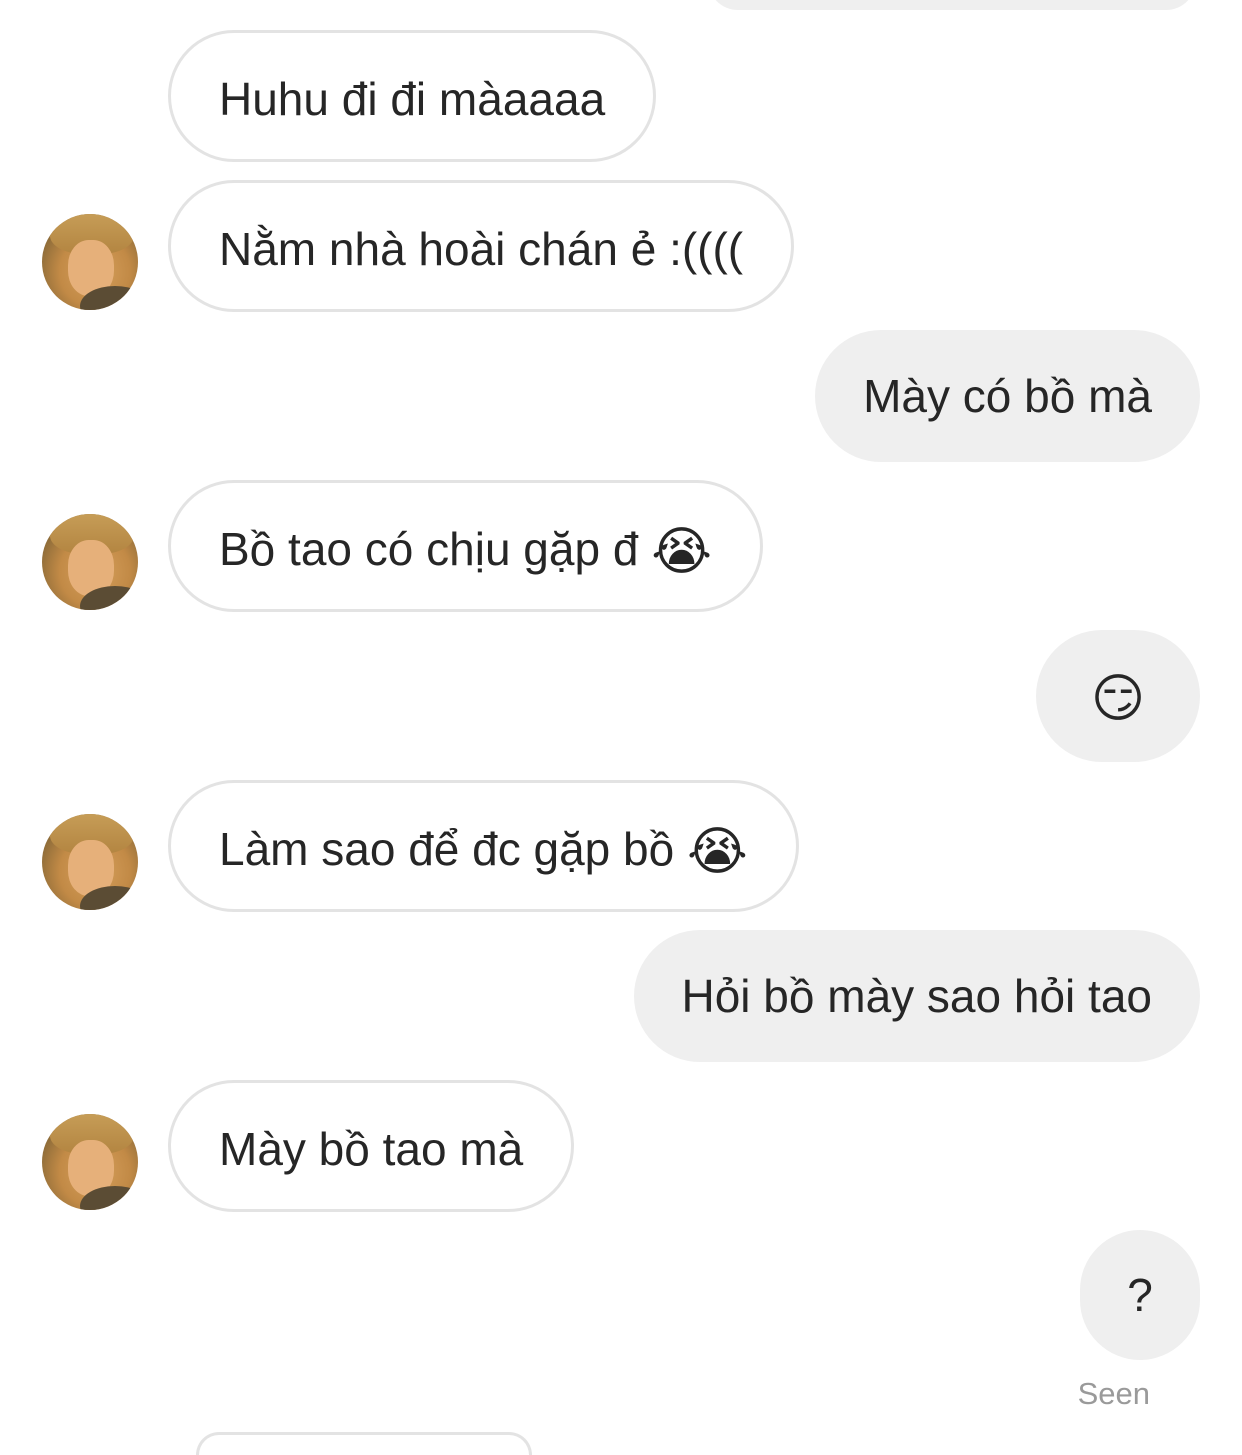  Describe the element at coordinates (429, 549) in the screenshot. I see `message-text: Bồ tao có chịu gặp đ` at that location.